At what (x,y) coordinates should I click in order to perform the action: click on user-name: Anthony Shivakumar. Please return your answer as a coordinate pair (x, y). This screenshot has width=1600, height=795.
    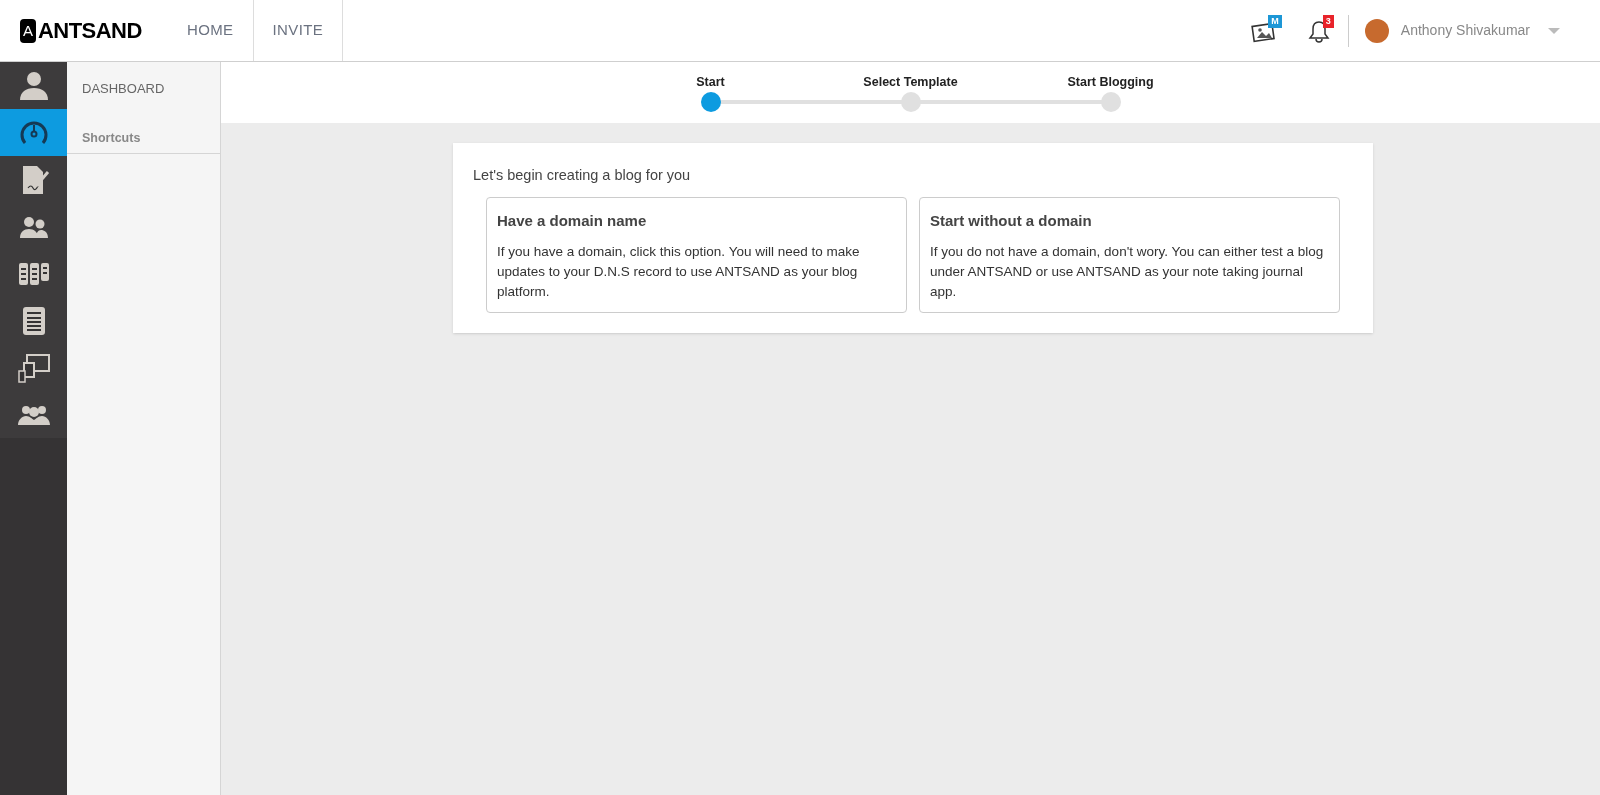
    Looking at the image, I should click on (1465, 30).